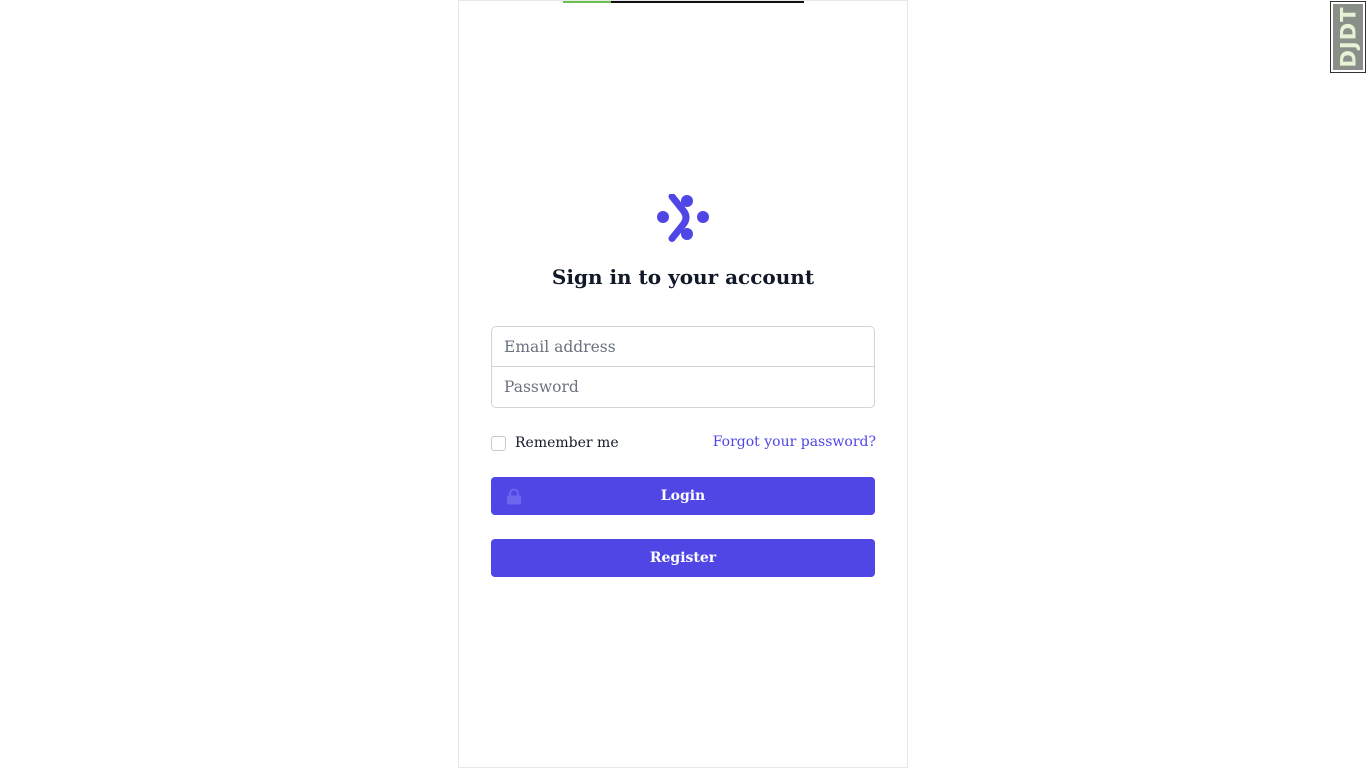 The width and height of the screenshot is (1366, 768). I want to click on debug-toolbar-handle: DJDT, so click(1348, 37).